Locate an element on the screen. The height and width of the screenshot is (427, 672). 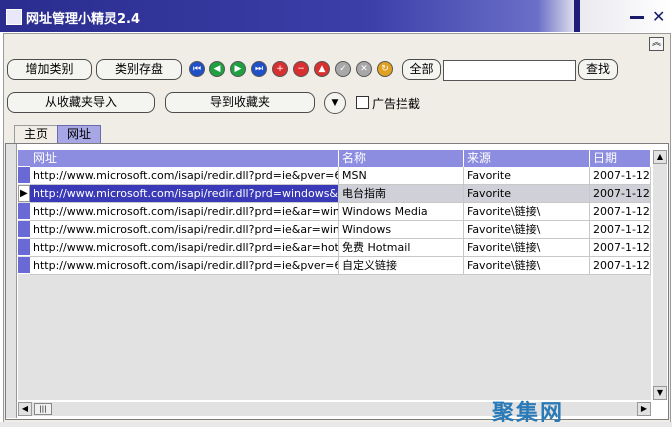
import-favorites-button: 从收藏夹导入 is located at coordinates (81, 102).